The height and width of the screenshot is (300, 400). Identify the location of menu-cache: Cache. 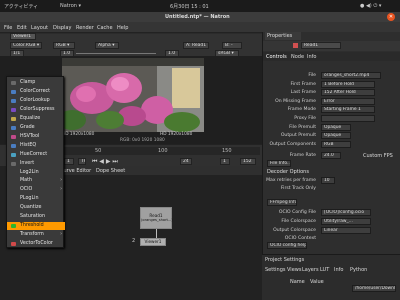
(105, 28).